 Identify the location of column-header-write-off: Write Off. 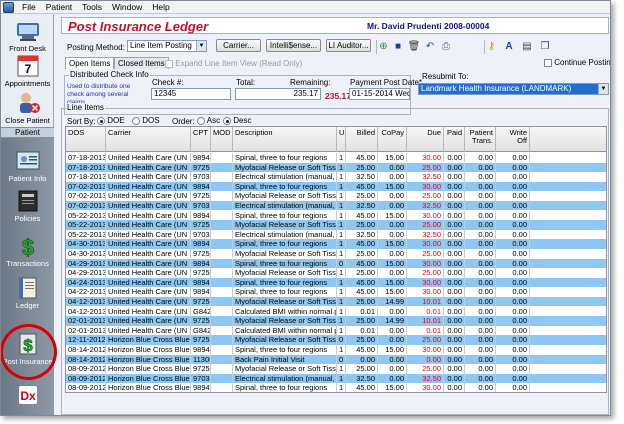
(513, 139).